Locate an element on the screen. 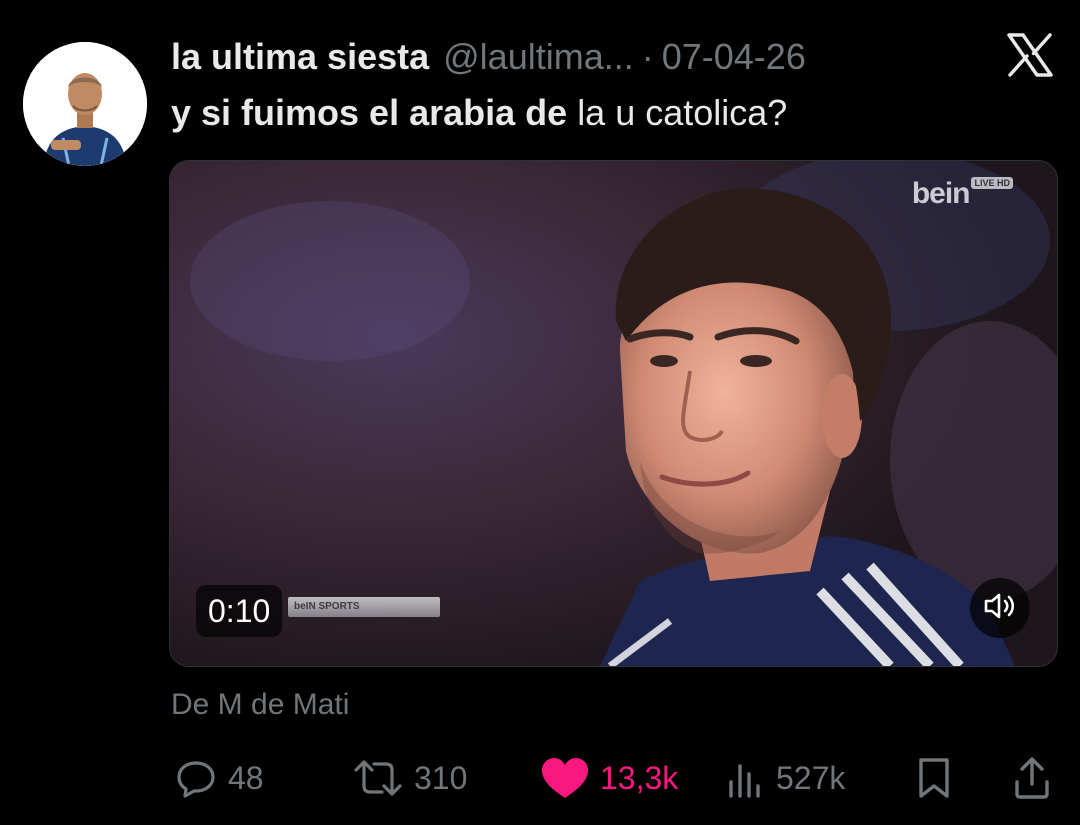  speaker-icon is located at coordinates (1000, 608).